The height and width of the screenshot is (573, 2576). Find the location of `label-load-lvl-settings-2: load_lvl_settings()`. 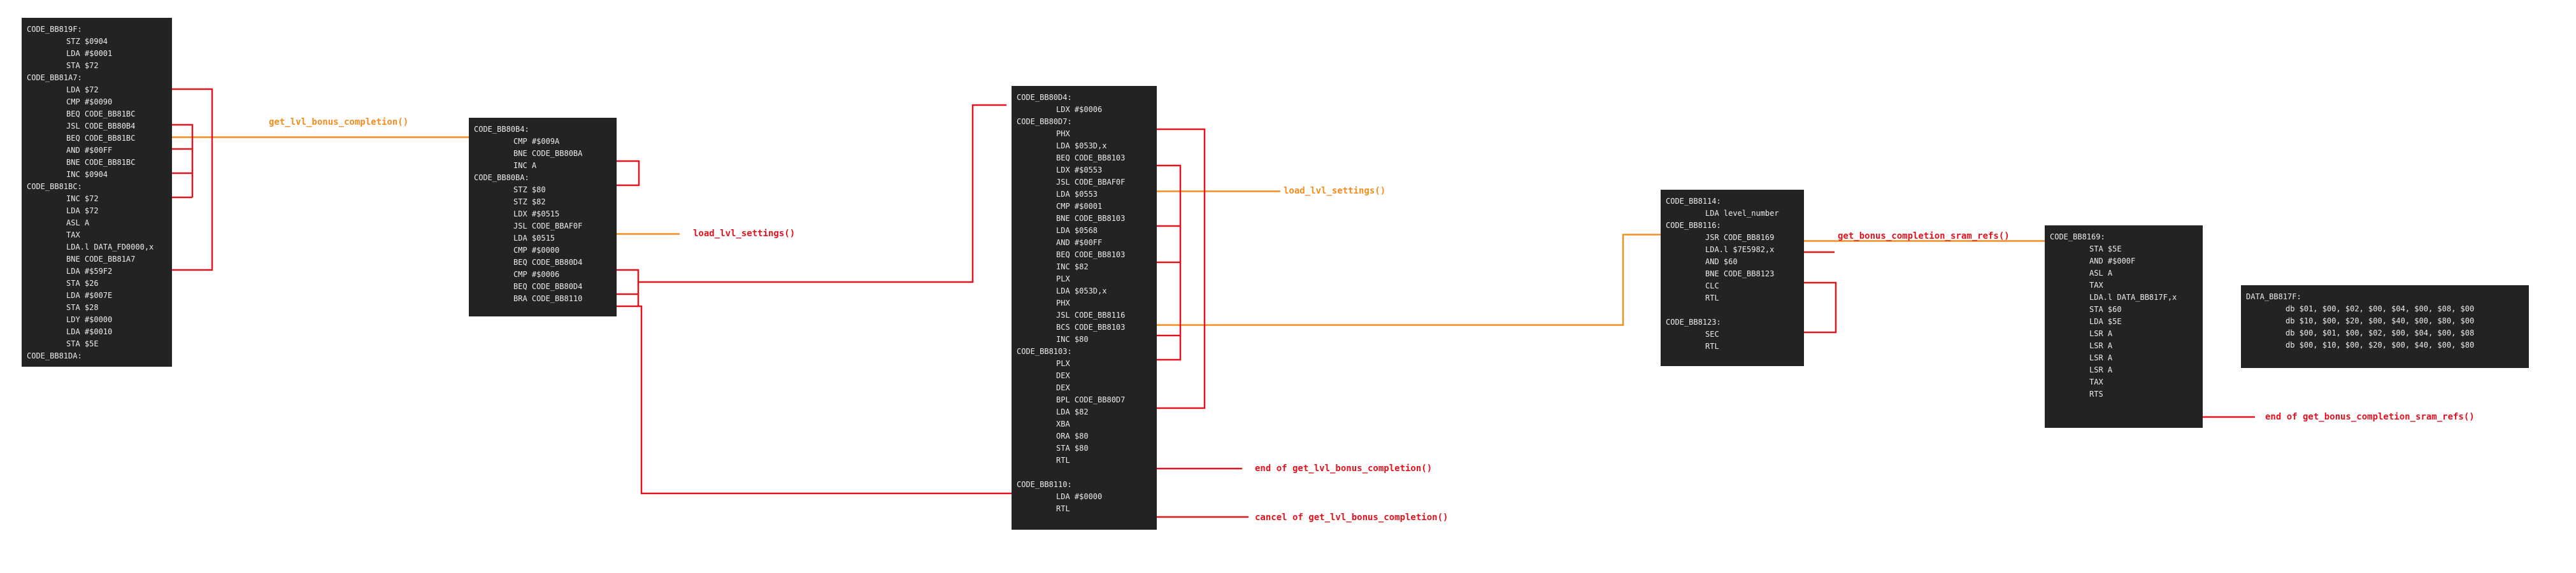

label-load-lvl-settings-2: load_lvl_settings() is located at coordinates (1335, 191).